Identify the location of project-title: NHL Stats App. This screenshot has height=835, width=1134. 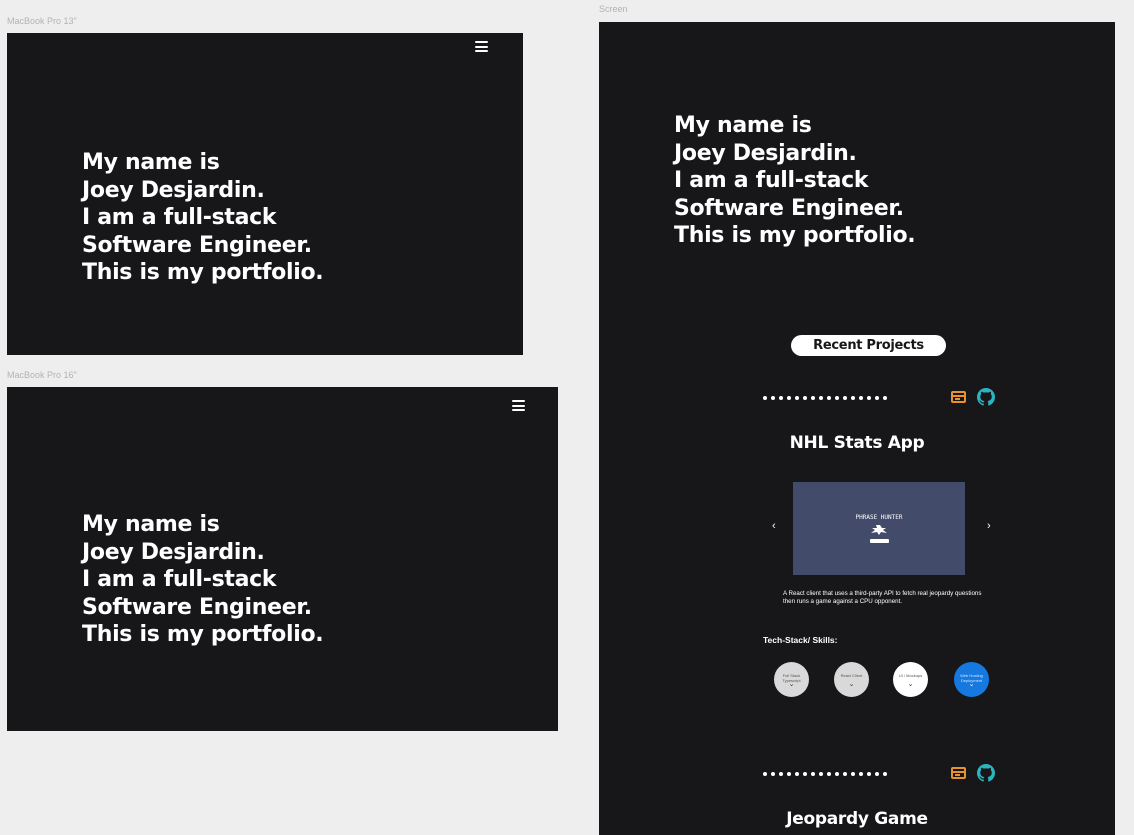
(857, 443).